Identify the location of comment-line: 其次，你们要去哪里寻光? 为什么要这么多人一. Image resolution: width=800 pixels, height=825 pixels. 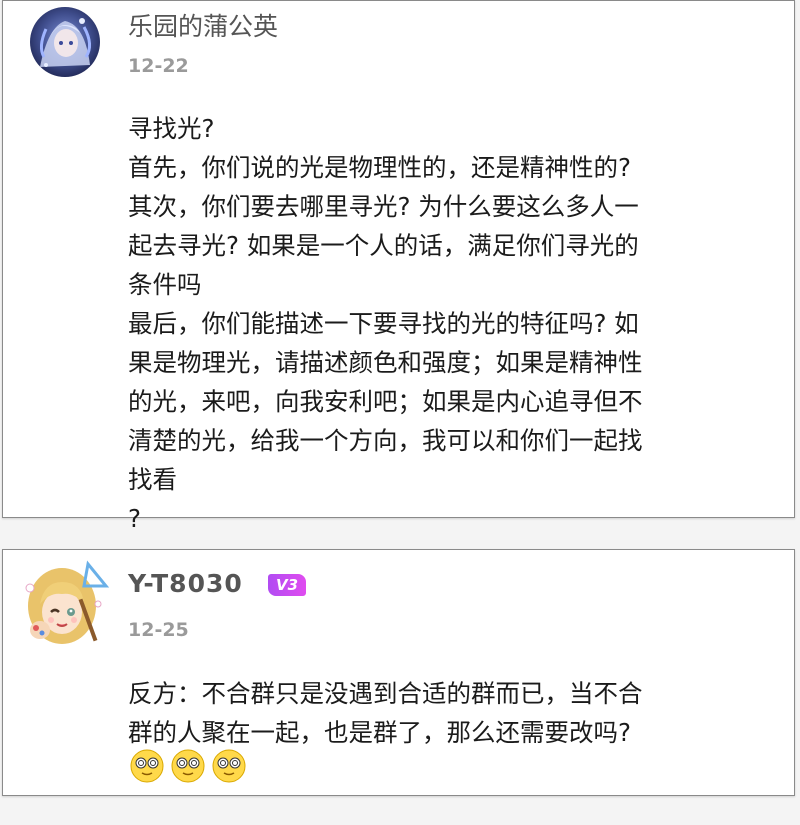
(383, 206).